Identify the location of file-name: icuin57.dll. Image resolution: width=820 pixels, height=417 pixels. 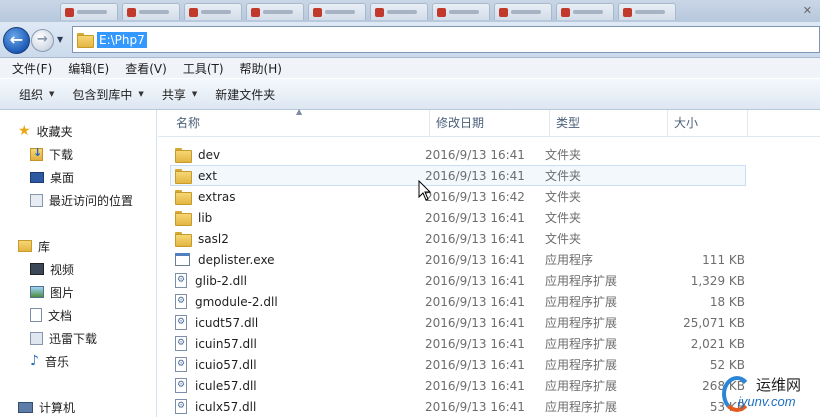
(226, 343).